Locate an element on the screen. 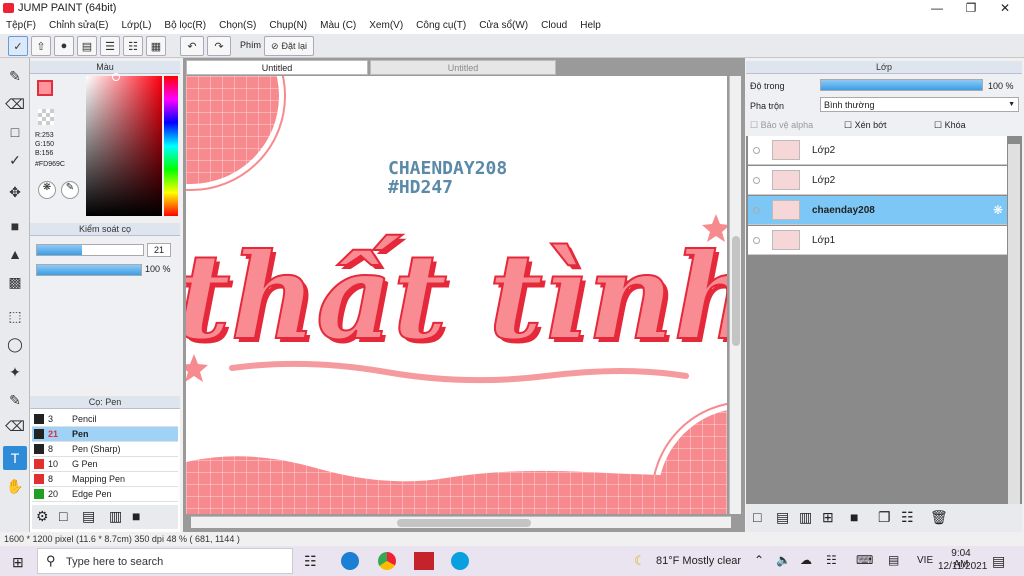 This screenshot has width=1024, height=576. search-box: ⚲ Type here to search is located at coordinates (165, 561).